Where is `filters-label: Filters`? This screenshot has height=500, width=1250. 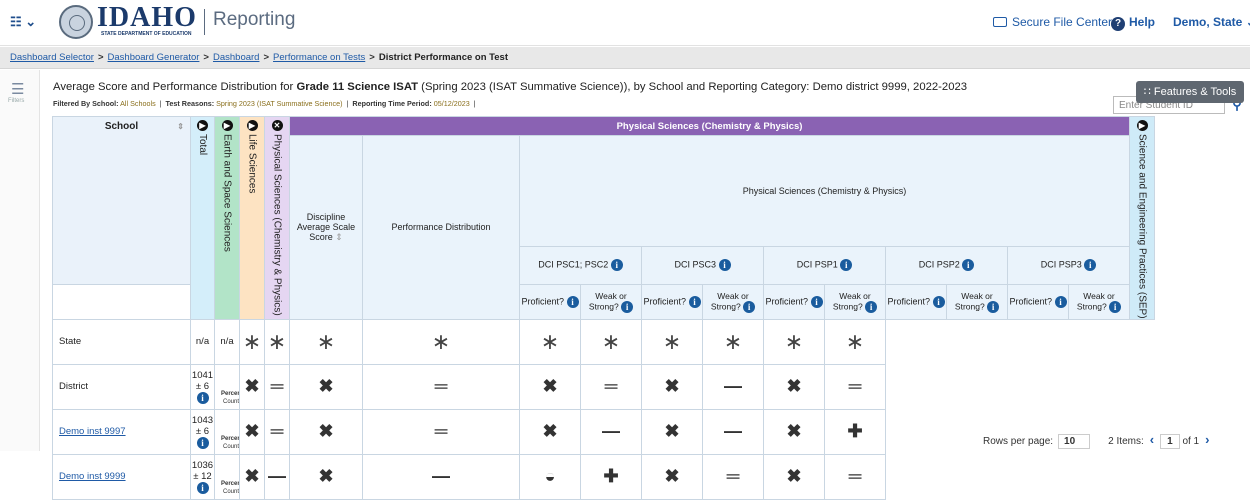
filters-label: Filters is located at coordinates (16, 101).